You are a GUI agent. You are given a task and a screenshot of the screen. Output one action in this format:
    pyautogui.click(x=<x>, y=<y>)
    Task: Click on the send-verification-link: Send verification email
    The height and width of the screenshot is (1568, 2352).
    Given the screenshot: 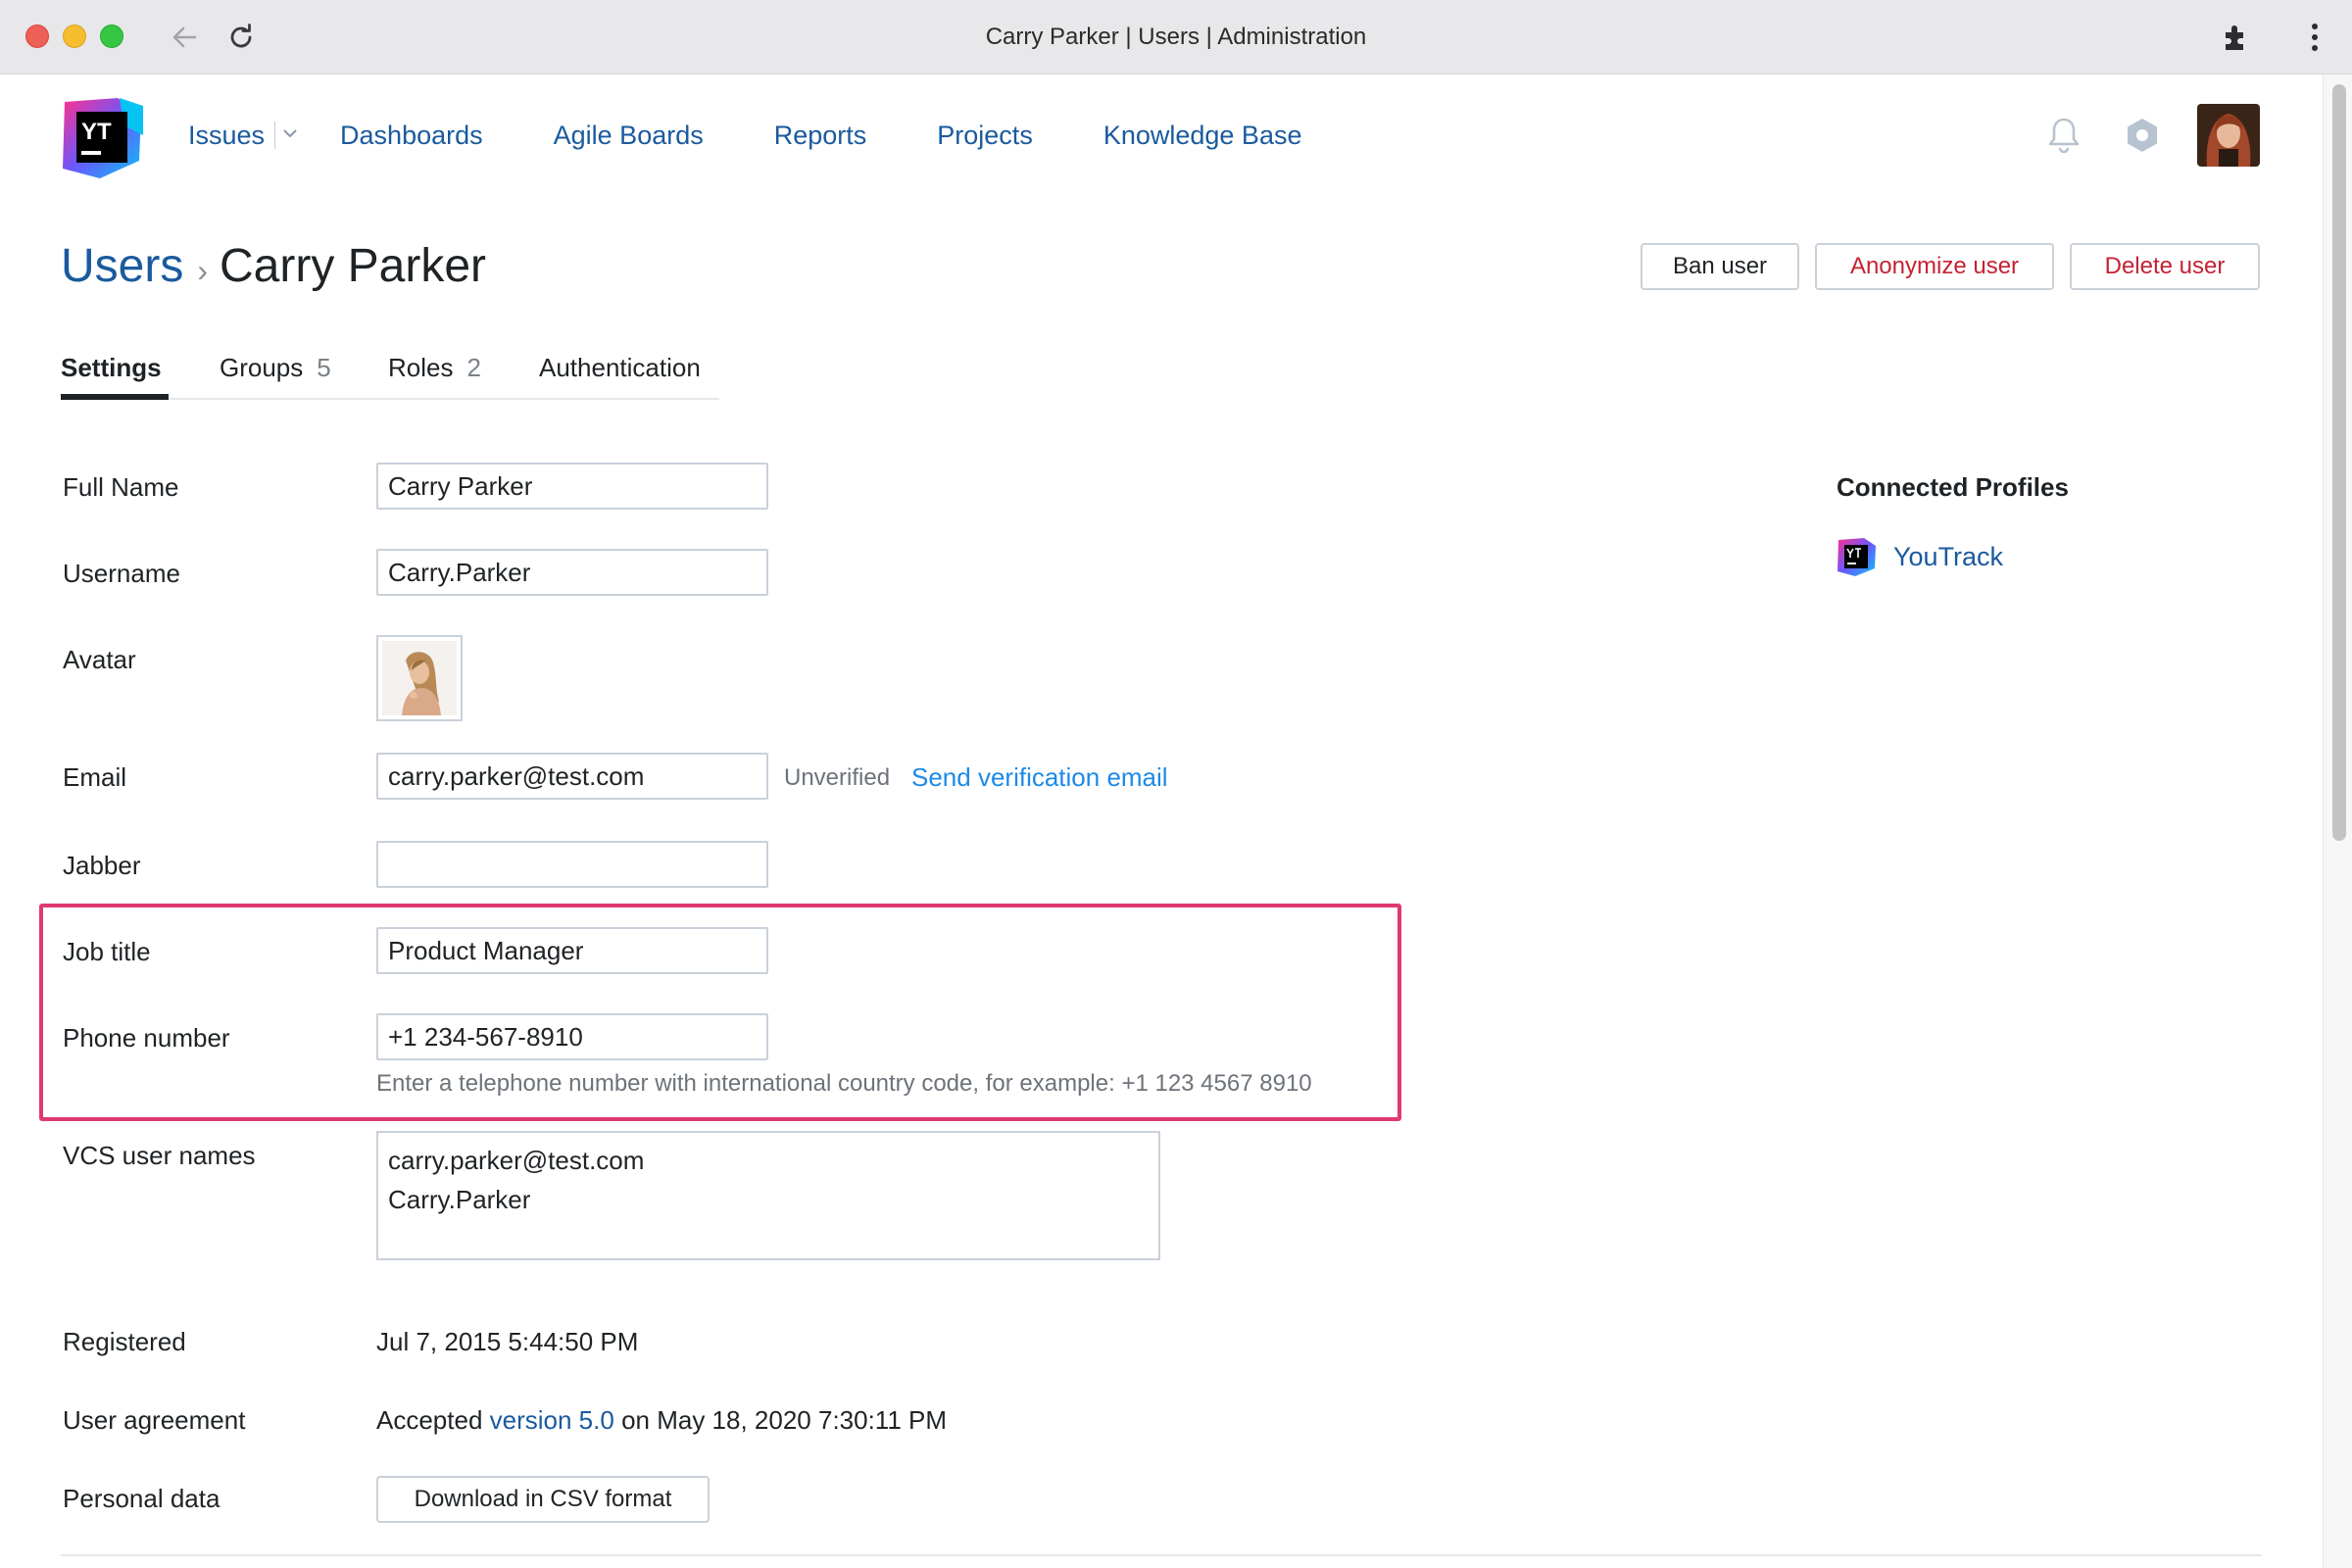 What is the action you would take?
    pyautogui.click(x=1039, y=777)
    